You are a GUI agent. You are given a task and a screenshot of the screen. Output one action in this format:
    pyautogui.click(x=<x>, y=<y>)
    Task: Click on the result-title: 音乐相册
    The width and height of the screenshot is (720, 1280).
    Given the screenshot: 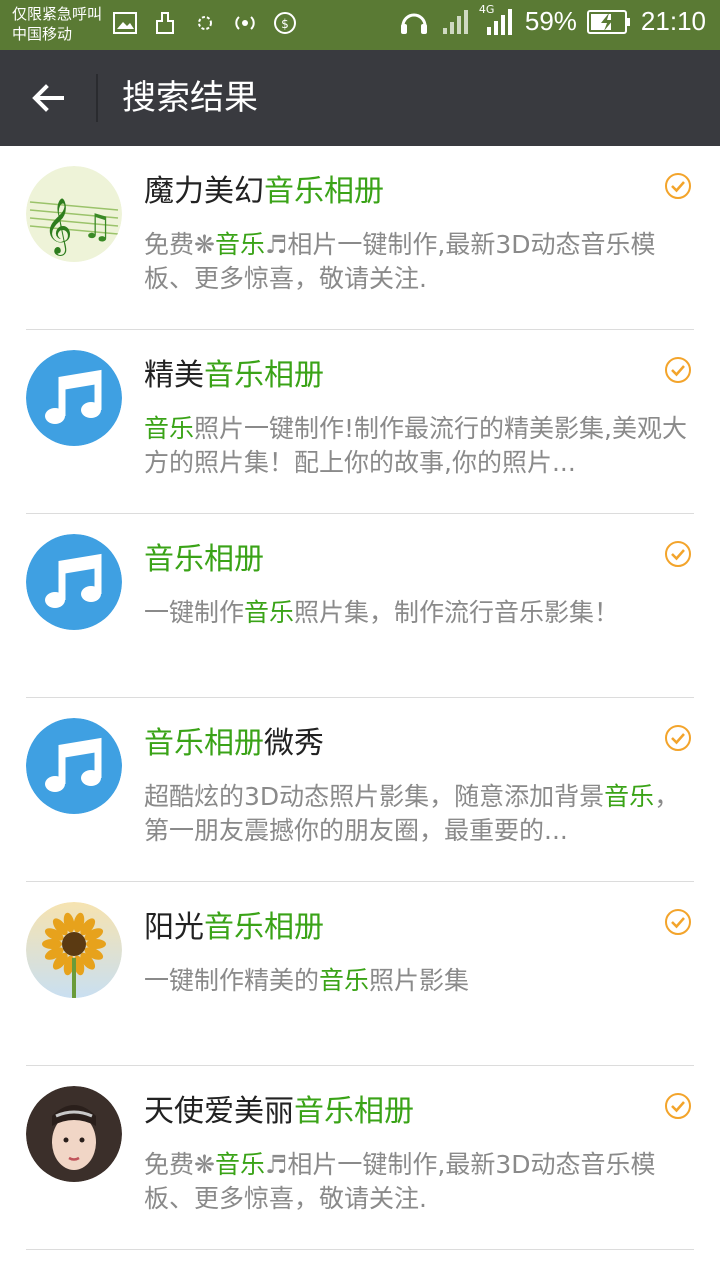 What is the action you would take?
    pyautogui.click(x=204, y=560)
    